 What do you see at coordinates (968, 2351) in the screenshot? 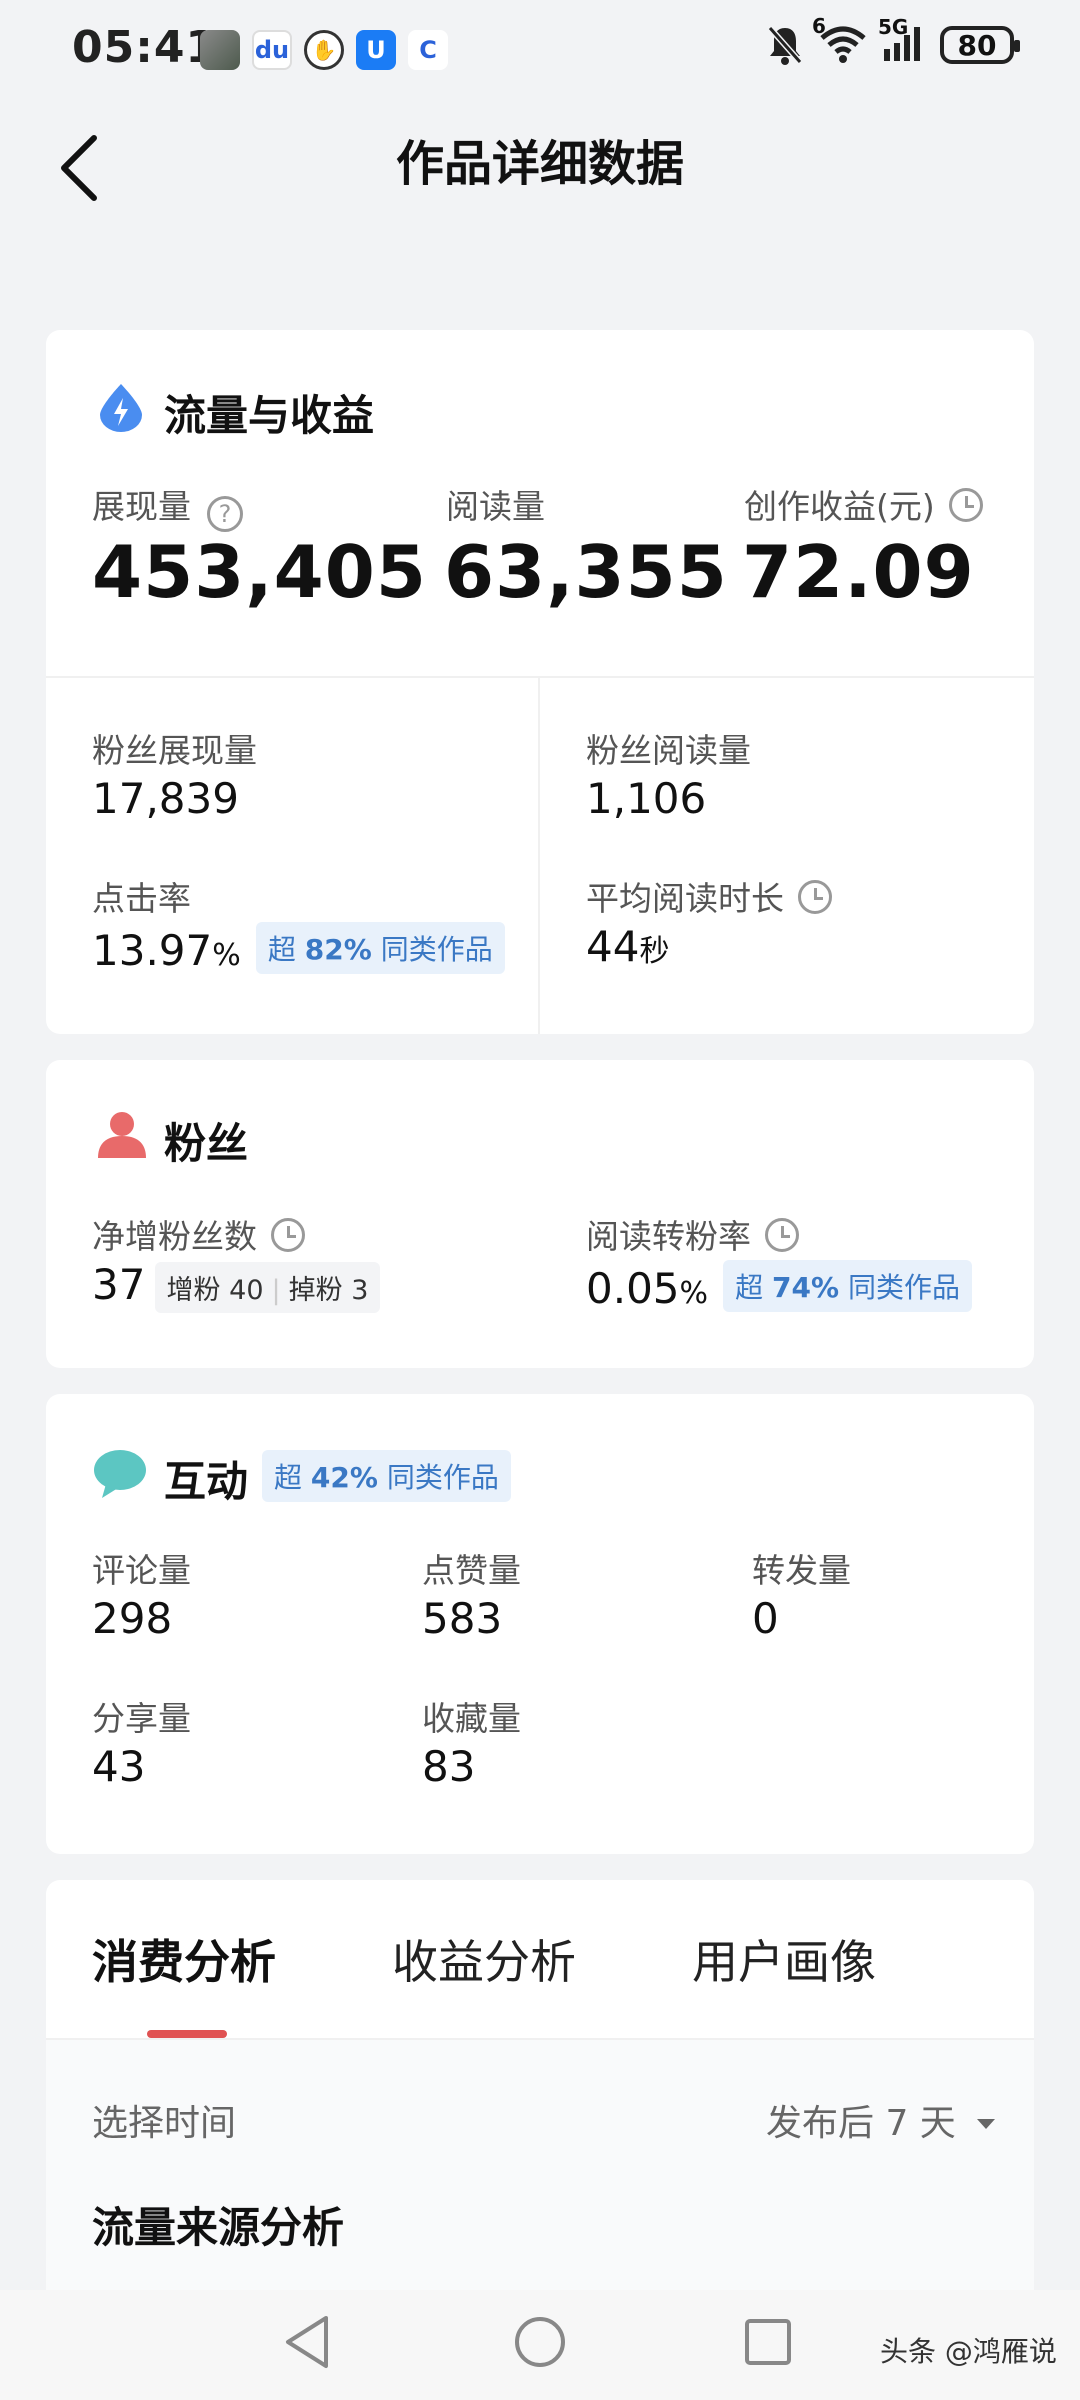
I see `watermark: 头条 @鸿雁说` at bounding box center [968, 2351].